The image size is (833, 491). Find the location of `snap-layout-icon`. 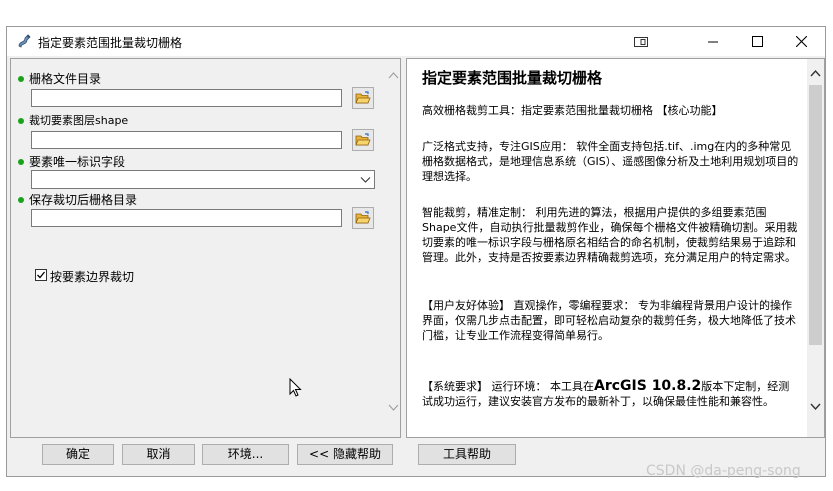

snap-layout-icon is located at coordinates (641, 41).